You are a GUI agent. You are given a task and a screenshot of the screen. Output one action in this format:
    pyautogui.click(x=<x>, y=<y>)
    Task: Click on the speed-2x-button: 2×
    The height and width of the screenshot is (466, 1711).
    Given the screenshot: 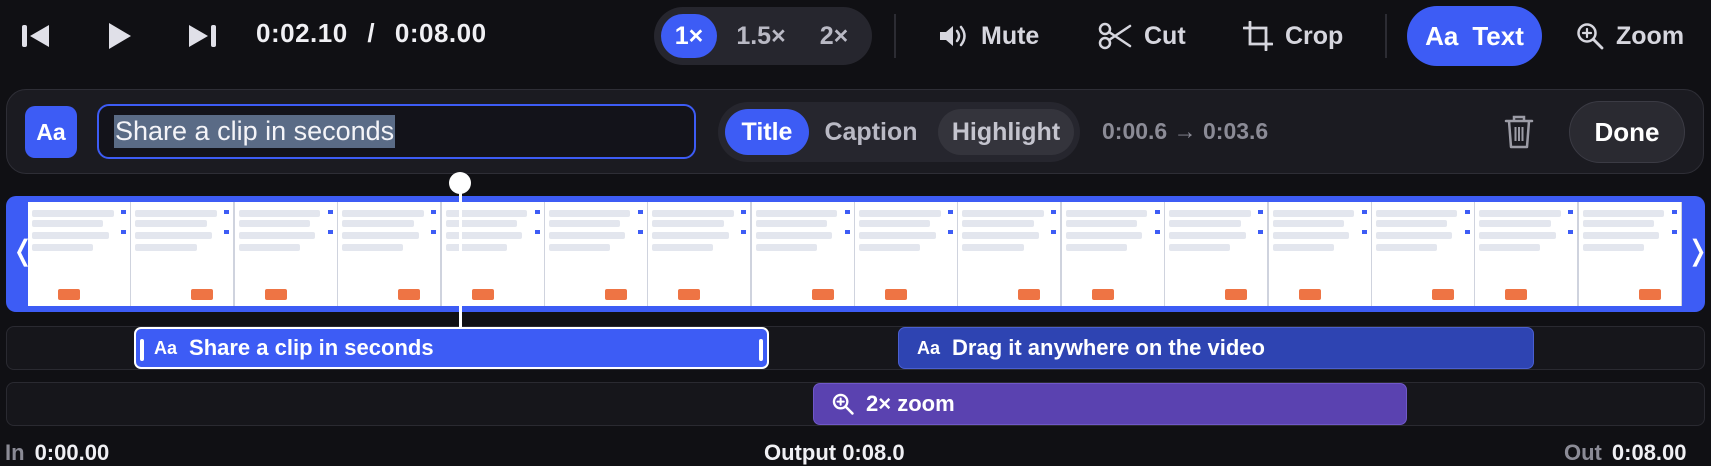 What is the action you would take?
    pyautogui.click(x=834, y=36)
    